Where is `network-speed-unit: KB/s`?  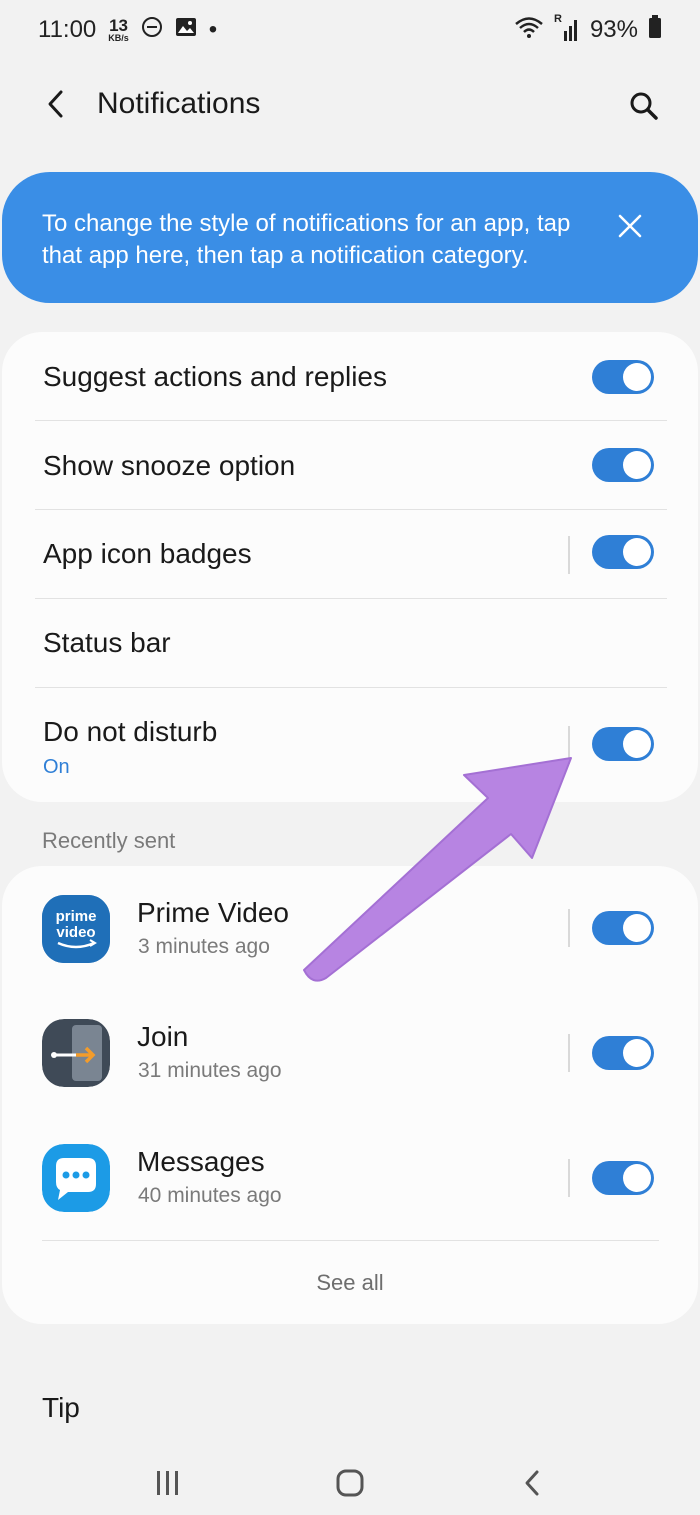 network-speed-unit: KB/s is located at coordinates (118, 38).